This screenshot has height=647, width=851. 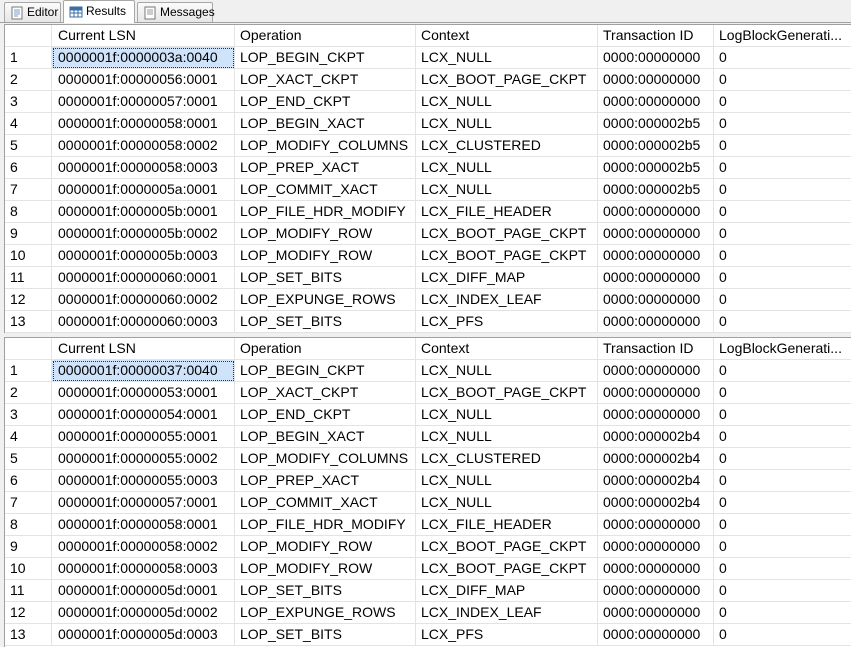 I want to click on row-number: 4, so click(x=28, y=124).